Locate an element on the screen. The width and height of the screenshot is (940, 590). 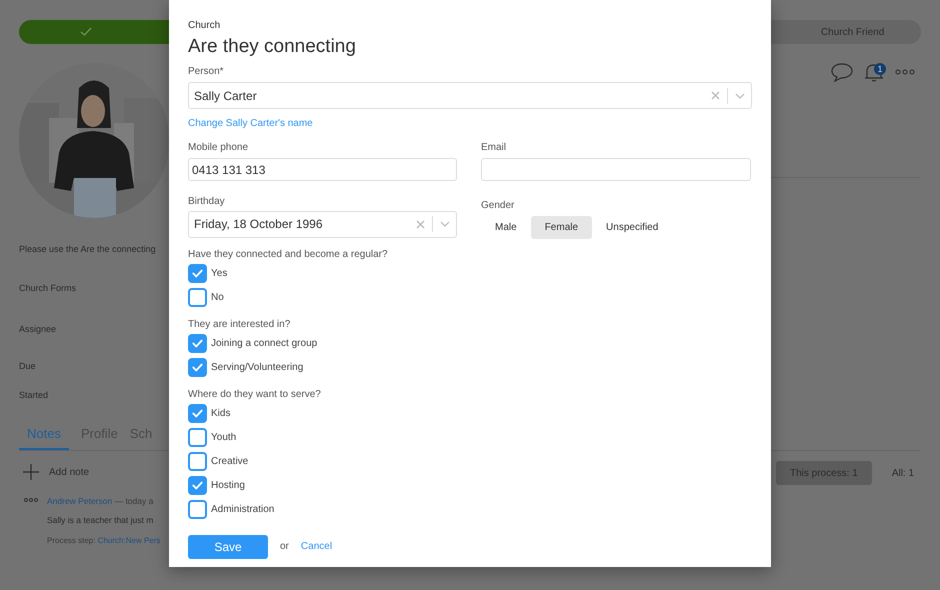
checkbox-label: Creative is located at coordinates (229, 462).